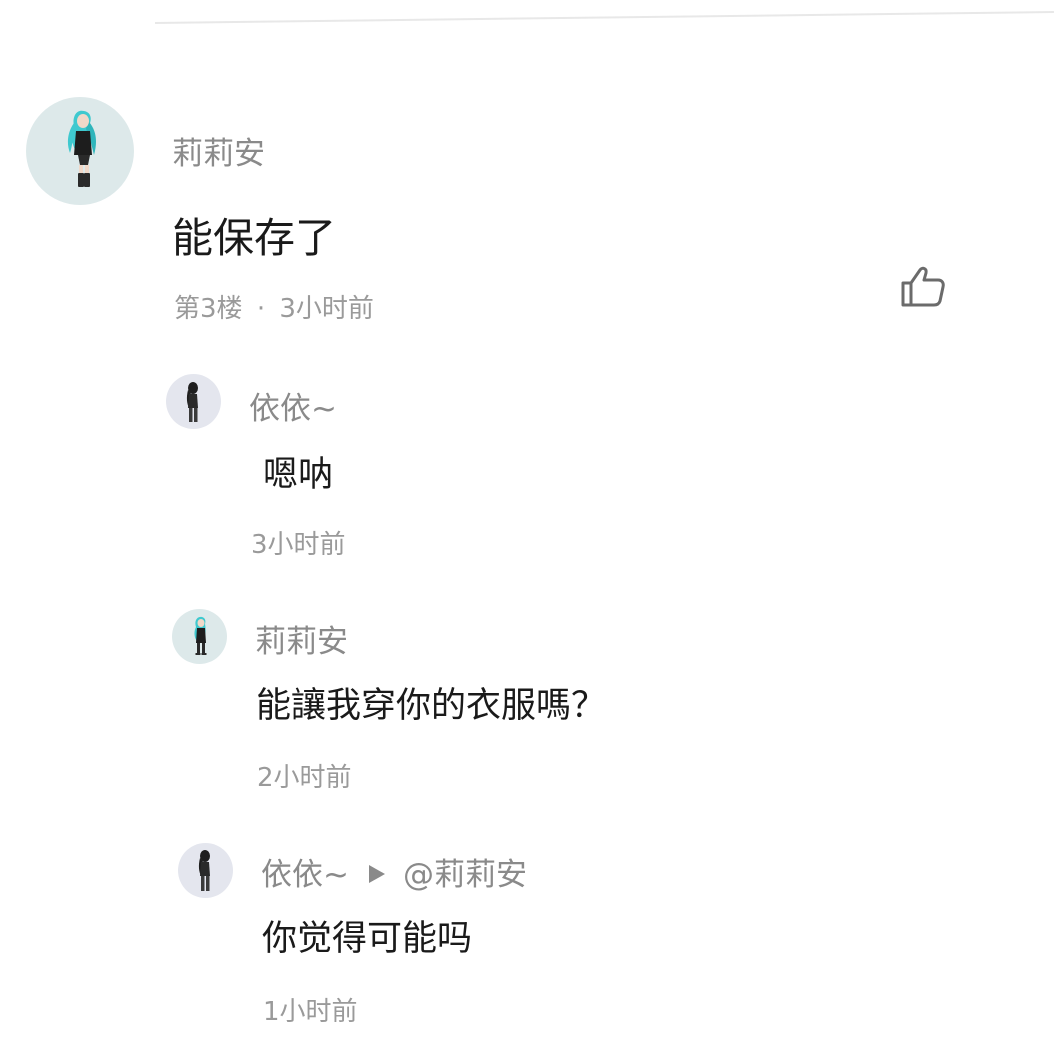 This screenshot has height=1055, width=1054. I want to click on reply-time: 2小时前, so click(304, 778).